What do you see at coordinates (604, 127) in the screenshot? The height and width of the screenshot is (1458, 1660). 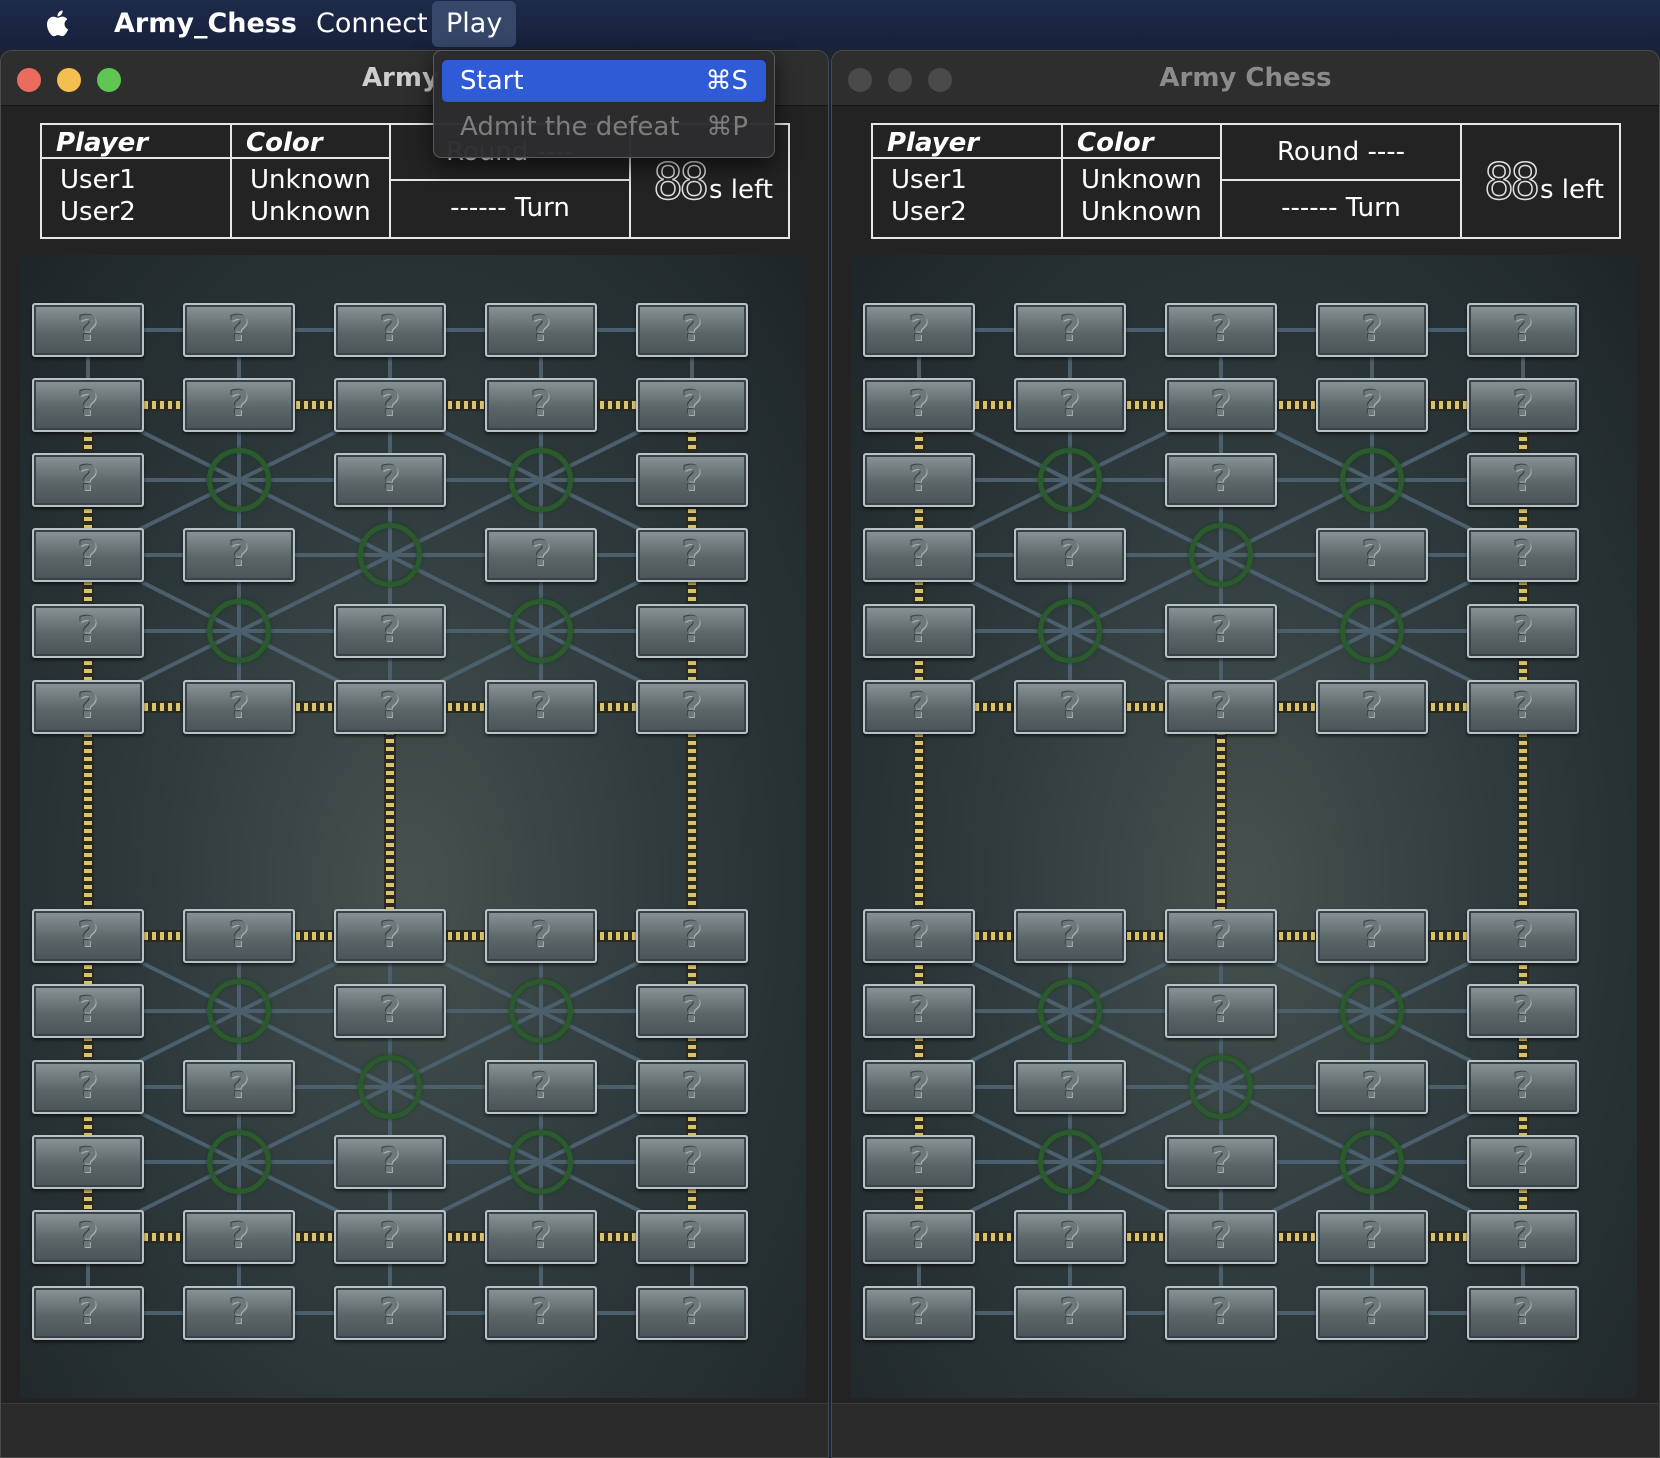 I see `menu-item-admit-defeat: Admit the defeat ⌘P` at bounding box center [604, 127].